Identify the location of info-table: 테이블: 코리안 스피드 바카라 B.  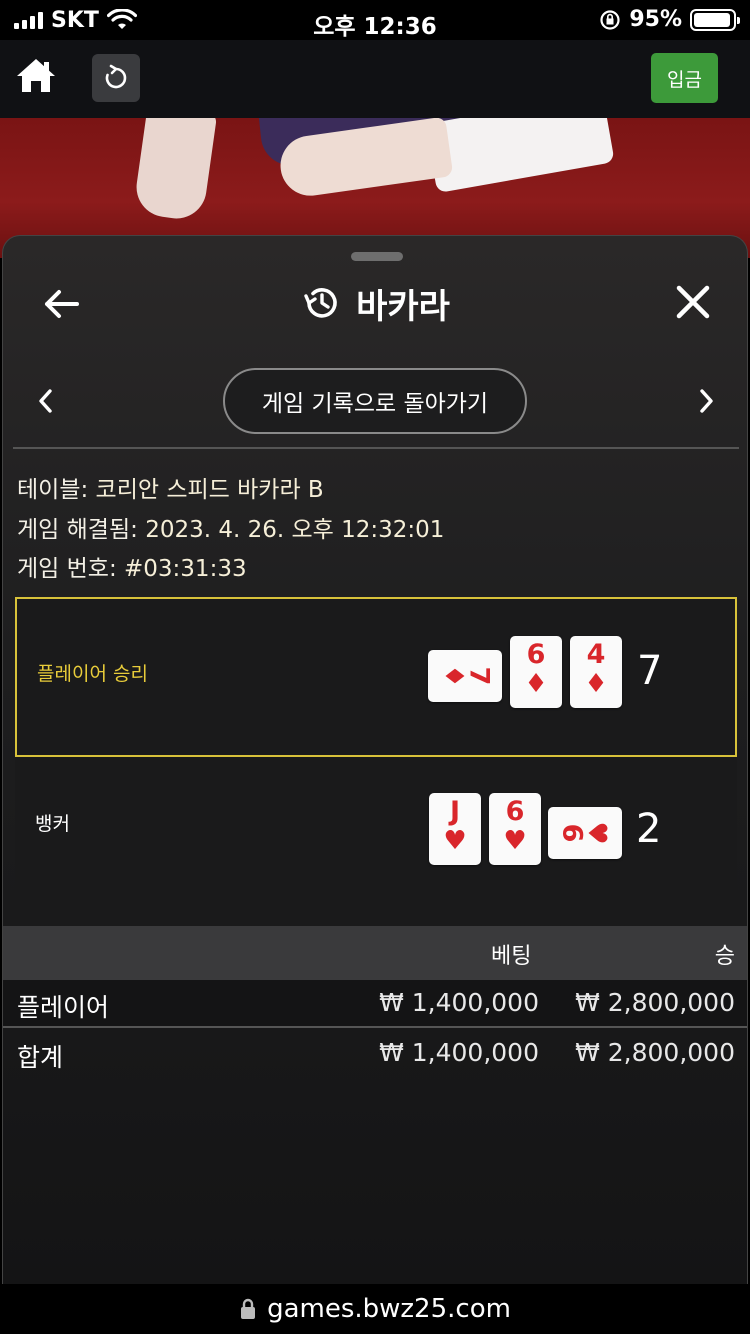
(170, 487).